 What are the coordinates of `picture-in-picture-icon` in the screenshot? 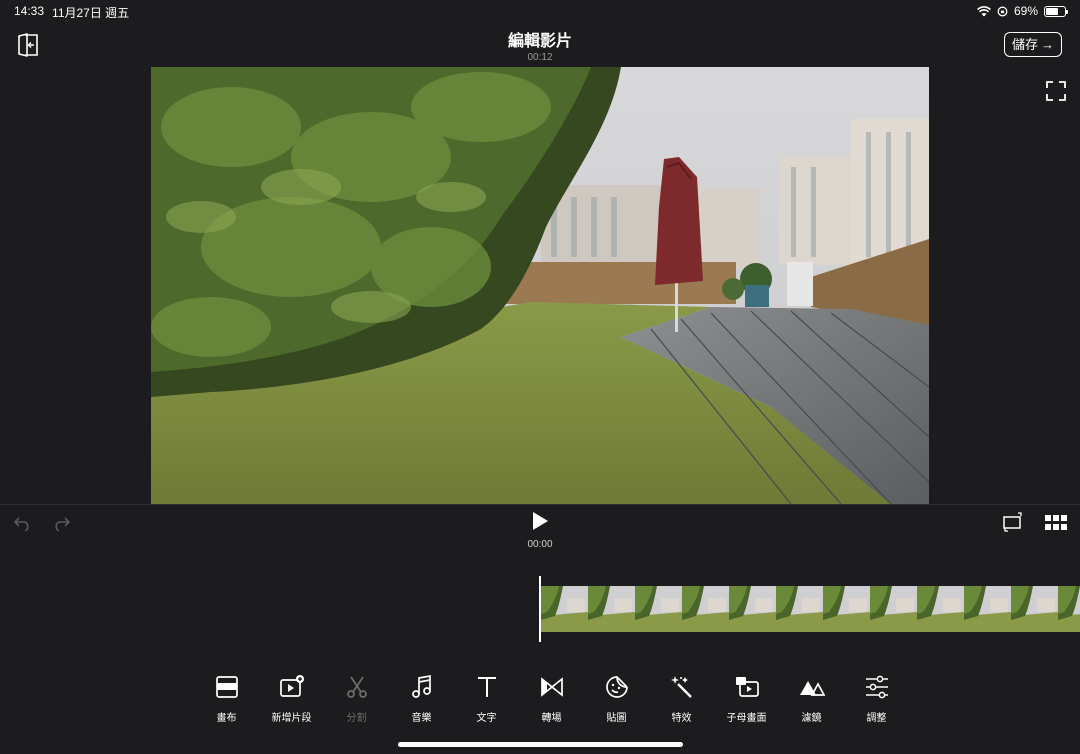 It's located at (747, 687).